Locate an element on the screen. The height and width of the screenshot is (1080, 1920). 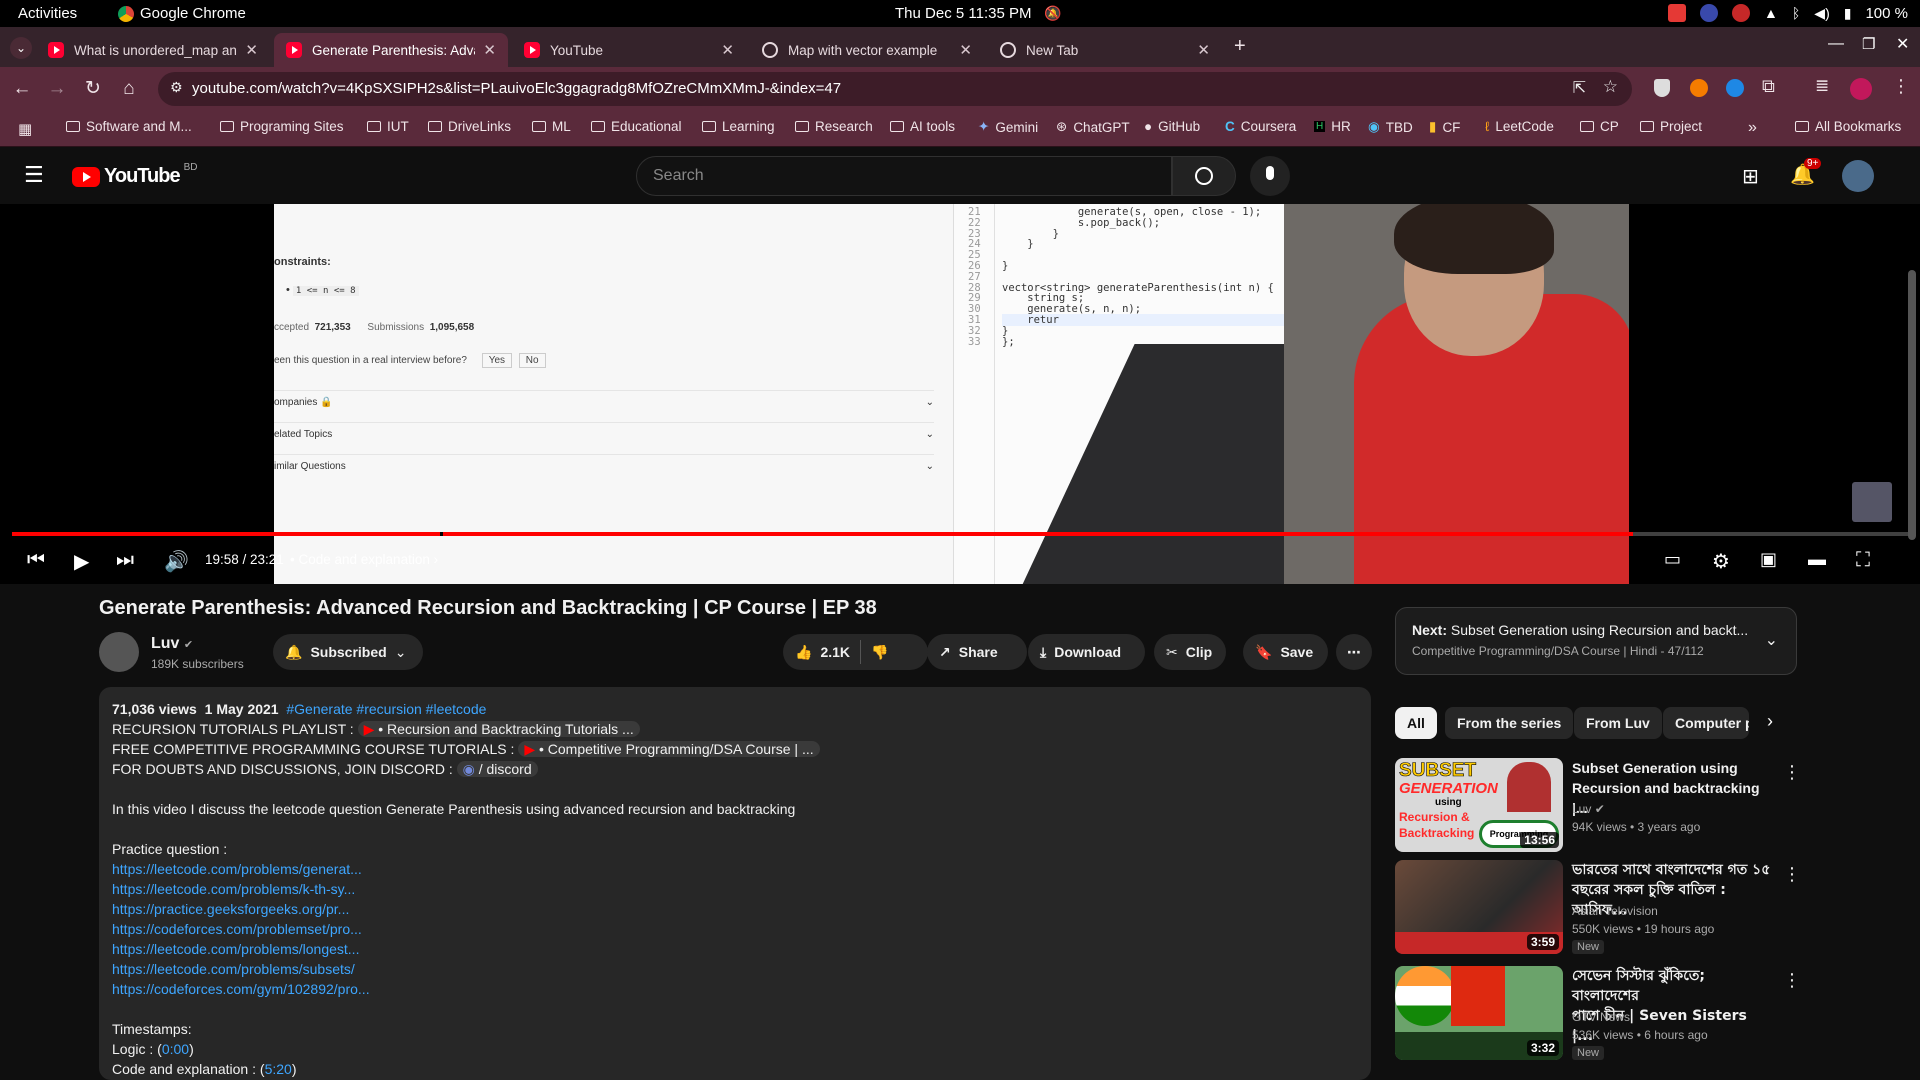
bookmark-hr: H HR is located at coordinates (1332, 126).